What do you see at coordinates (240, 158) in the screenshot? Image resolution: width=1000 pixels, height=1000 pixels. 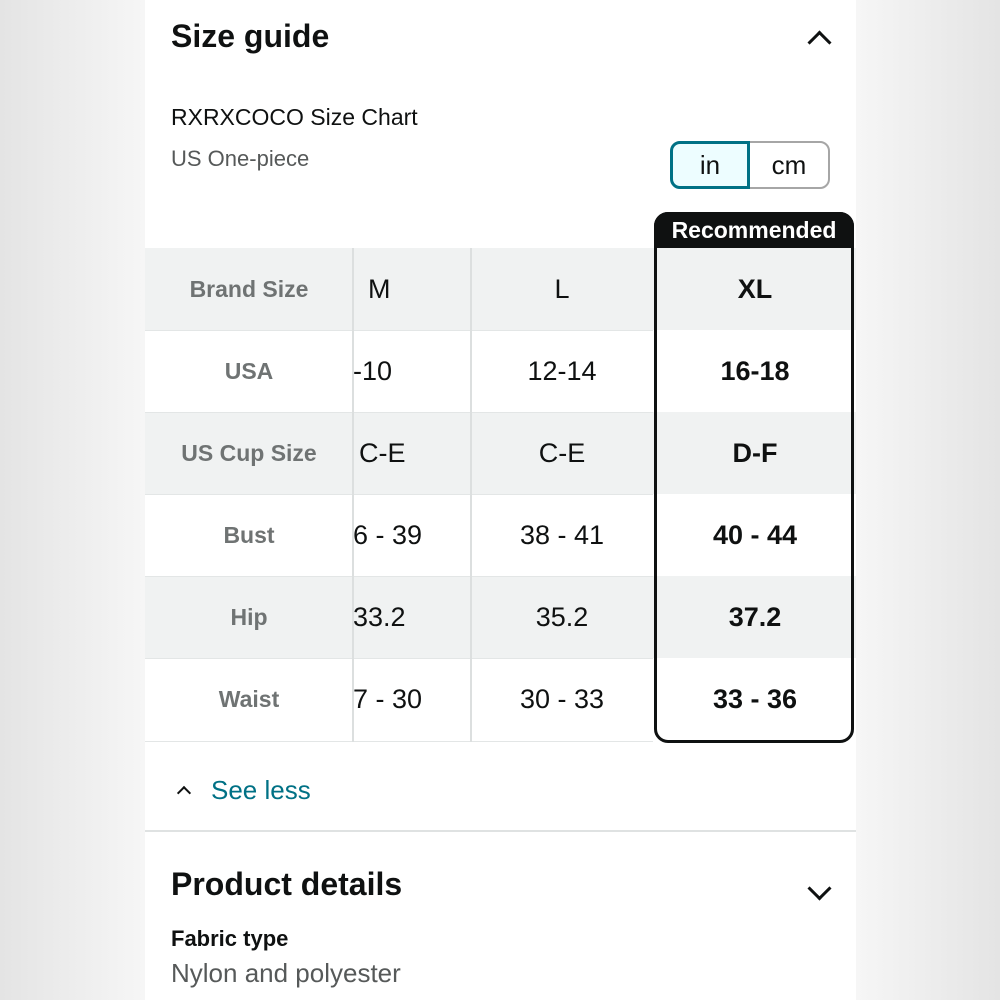 I see `size-chart-subtitle: US One-piece` at bounding box center [240, 158].